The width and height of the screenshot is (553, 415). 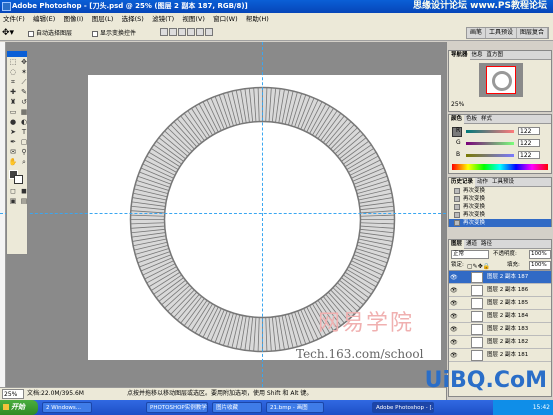 What do you see at coordinates (486, 244) in the screenshot?
I see `tab-paths: 路径` at bounding box center [486, 244].